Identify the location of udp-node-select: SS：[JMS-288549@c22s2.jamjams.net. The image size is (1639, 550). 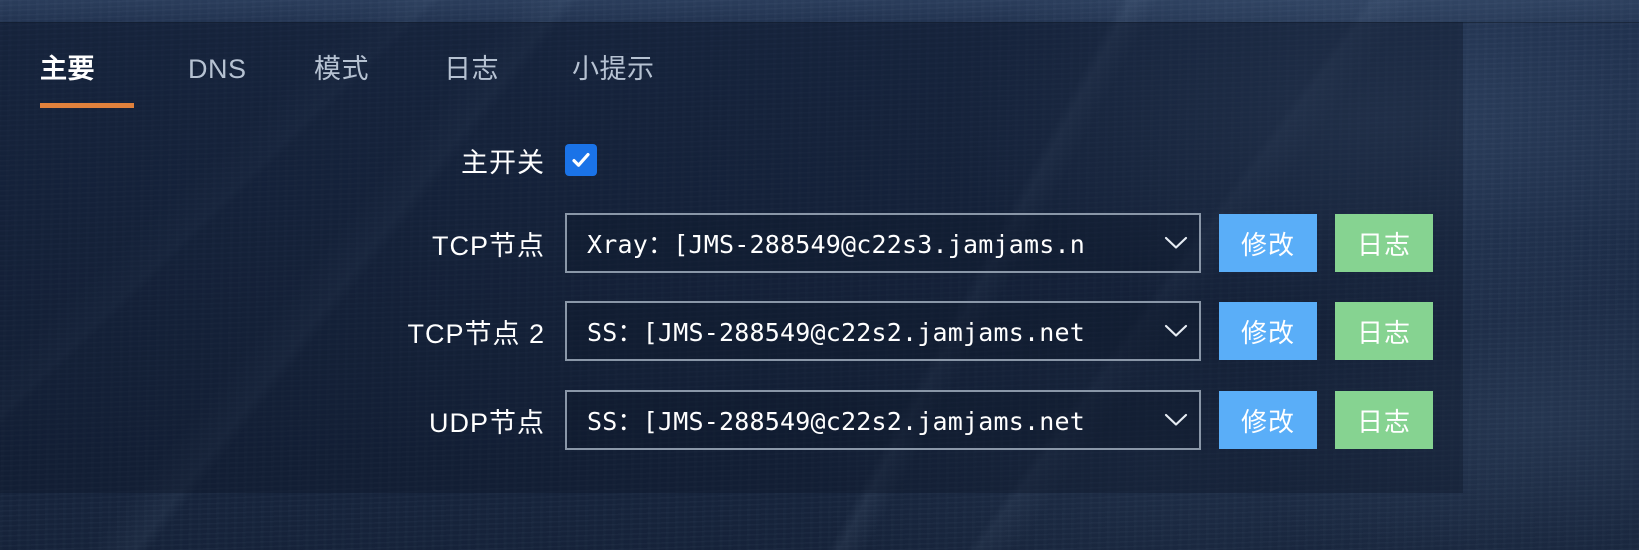
(883, 420).